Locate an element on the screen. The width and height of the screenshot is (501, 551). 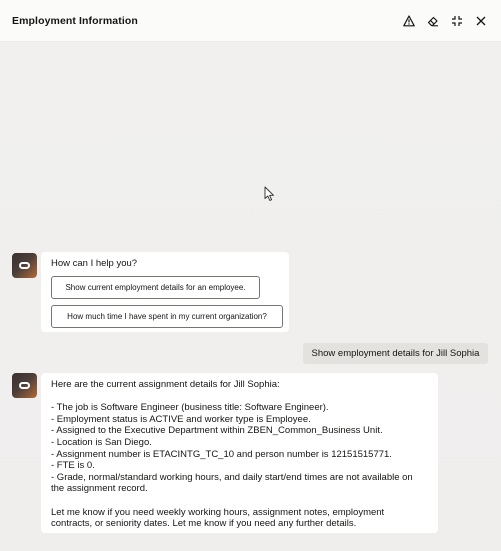
close-icon is located at coordinates (481, 20).